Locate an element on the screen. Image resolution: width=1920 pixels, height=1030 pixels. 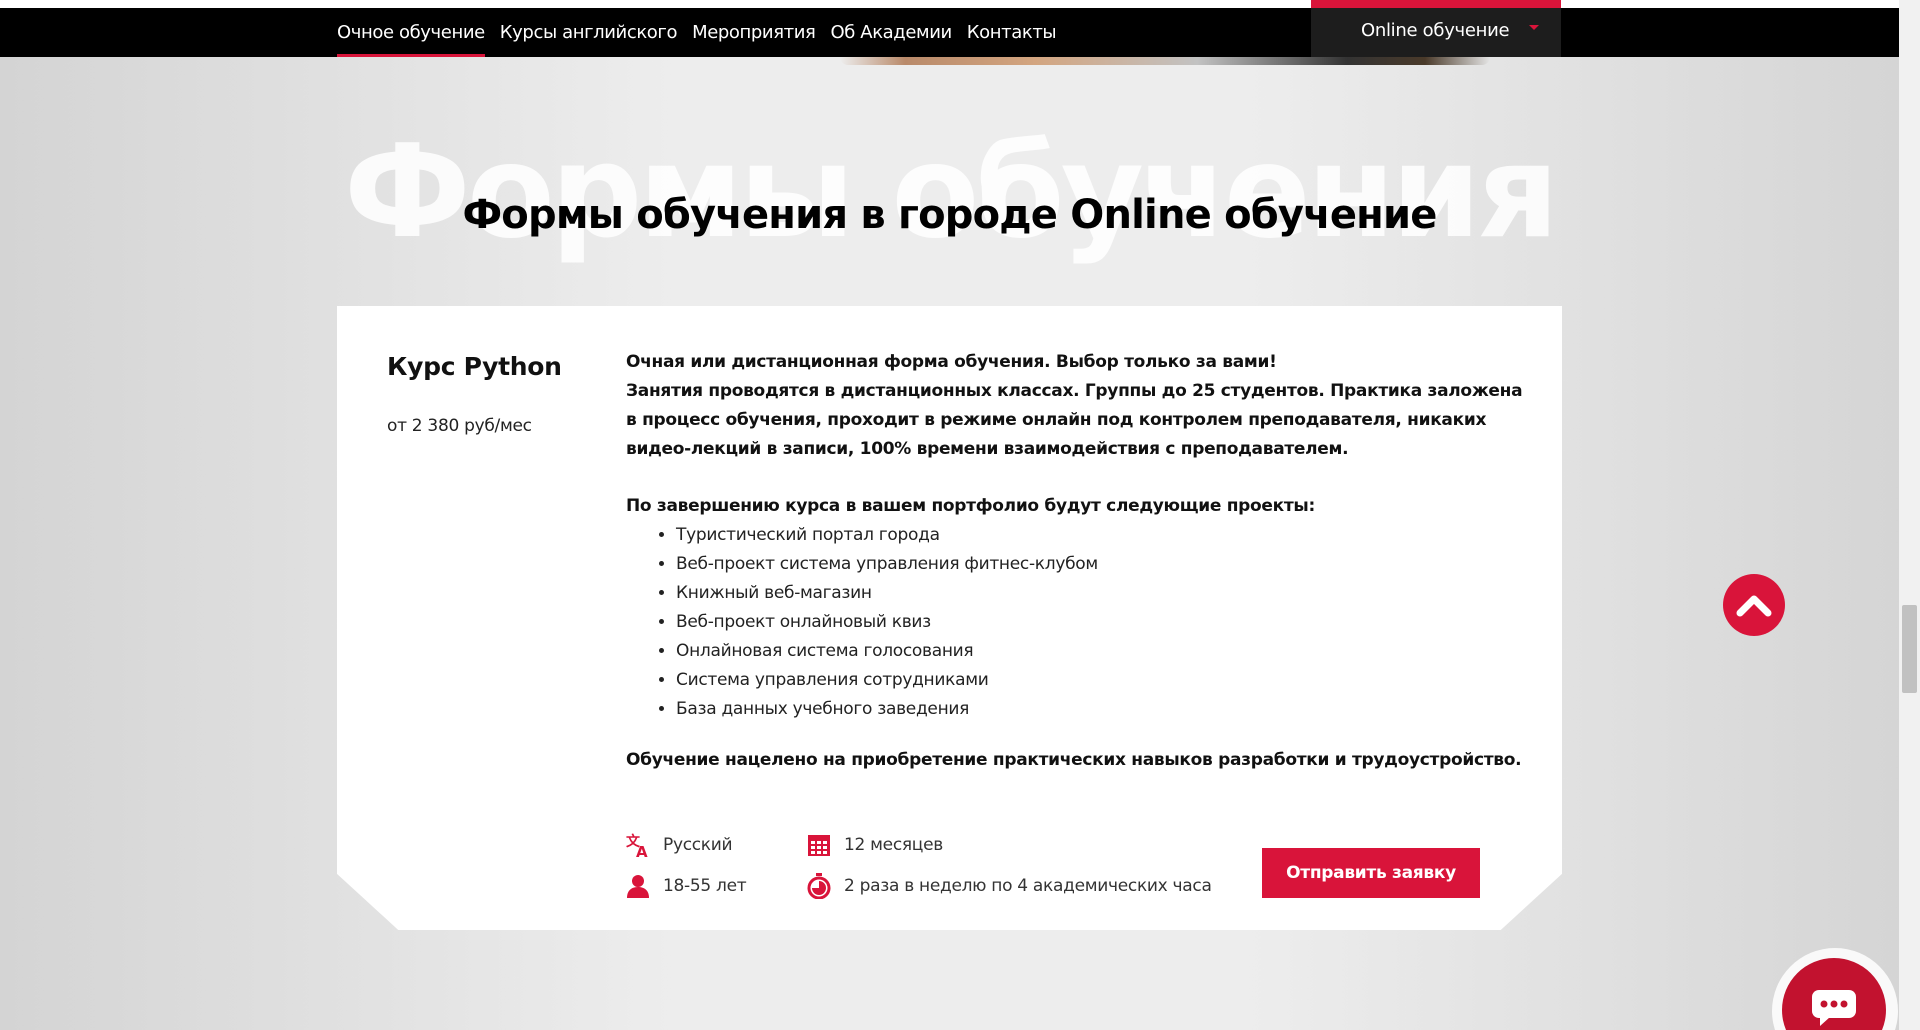
nav-item-contacts: Контакты is located at coordinates (1012, 32).